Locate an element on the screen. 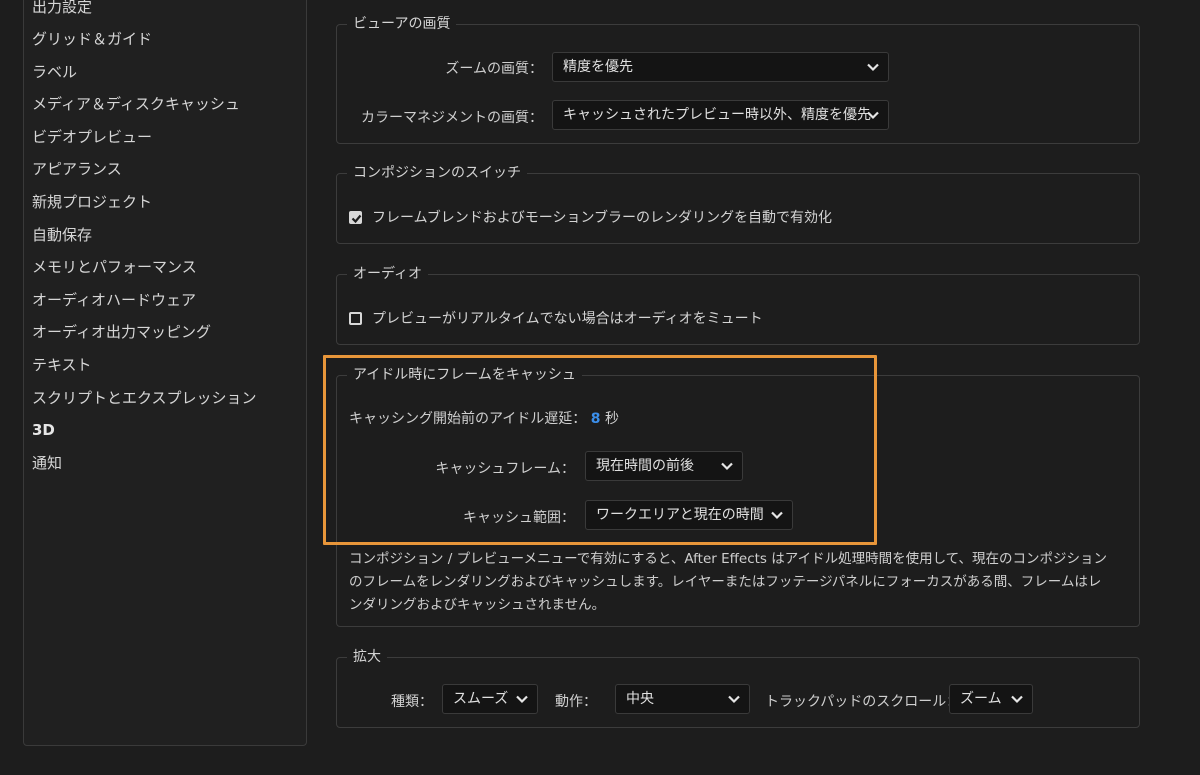  trackpad-scroll-value: ズーム is located at coordinates (981, 699).